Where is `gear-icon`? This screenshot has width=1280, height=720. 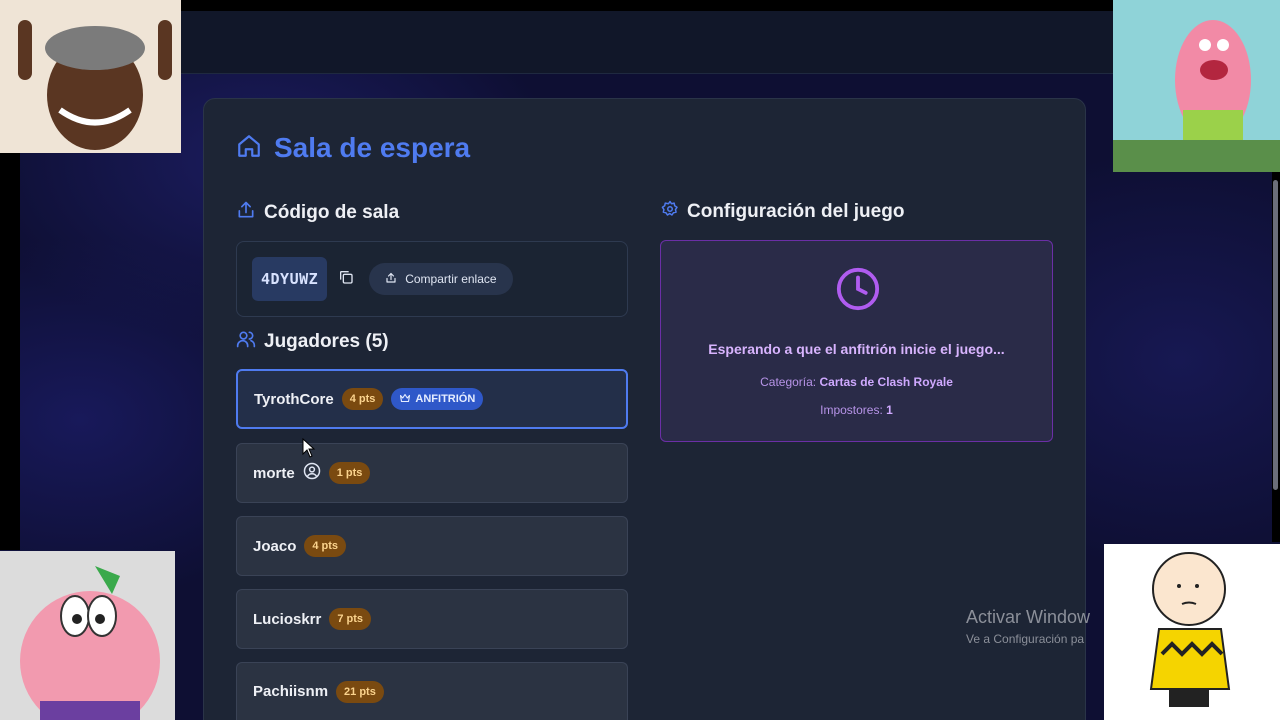 gear-icon is located at coordinates (670, 212).